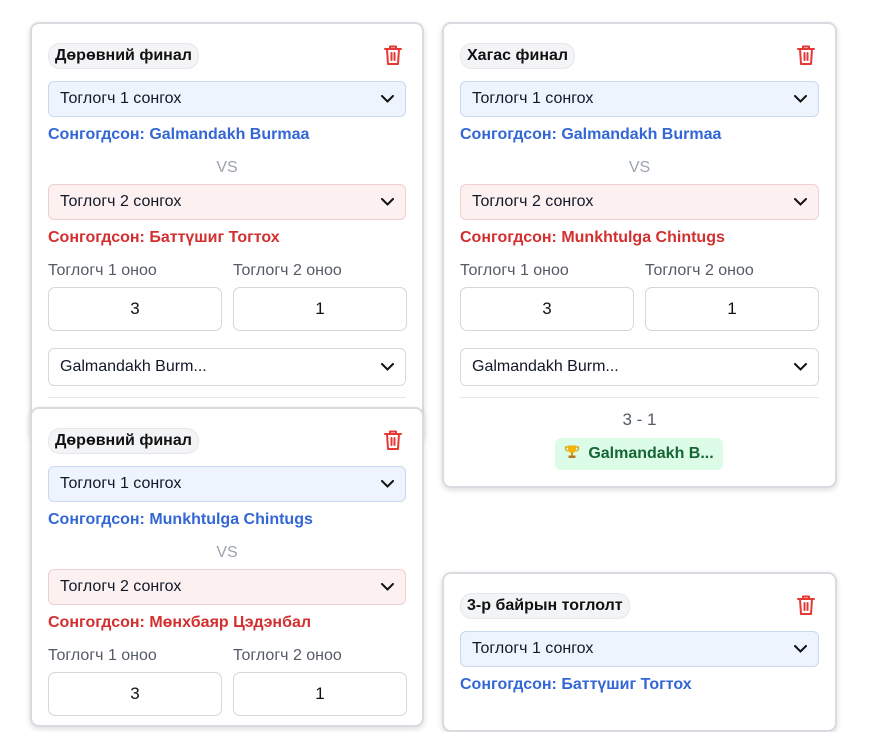  Describe the element at coordinates (576, 684) in the screenshot. I see `player1-chosen: Сонгогдсон: Баттүшиг Тогтох` at that location.